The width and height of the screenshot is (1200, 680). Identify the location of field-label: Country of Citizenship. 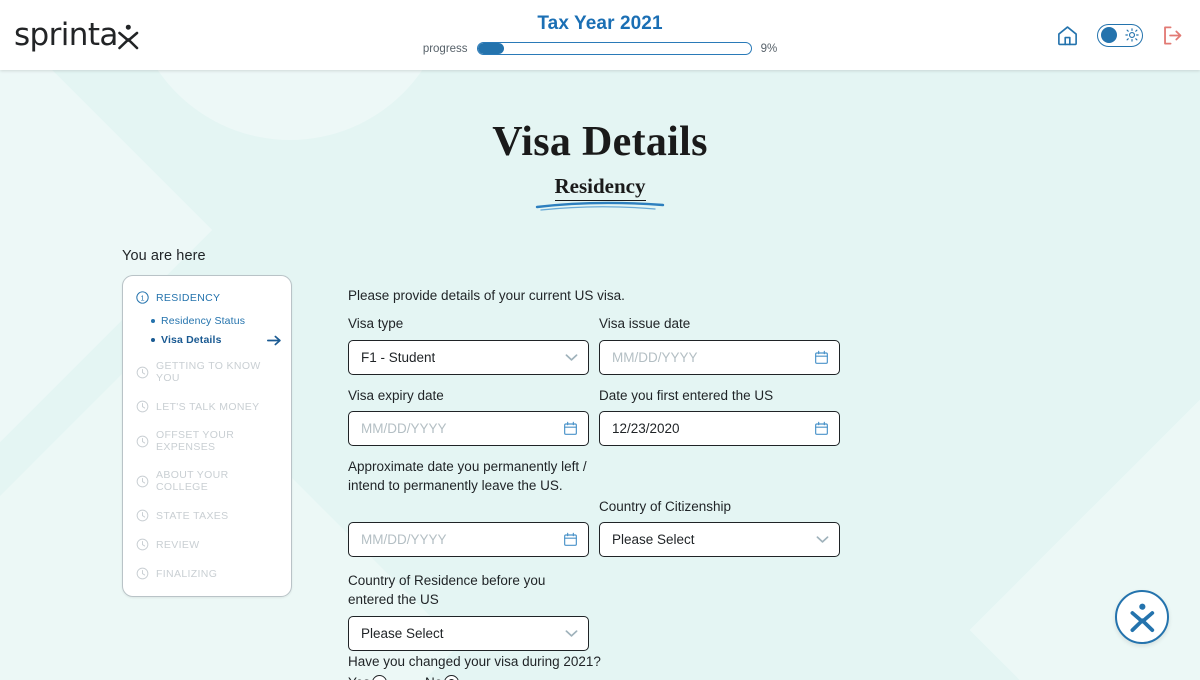
(665, 506).